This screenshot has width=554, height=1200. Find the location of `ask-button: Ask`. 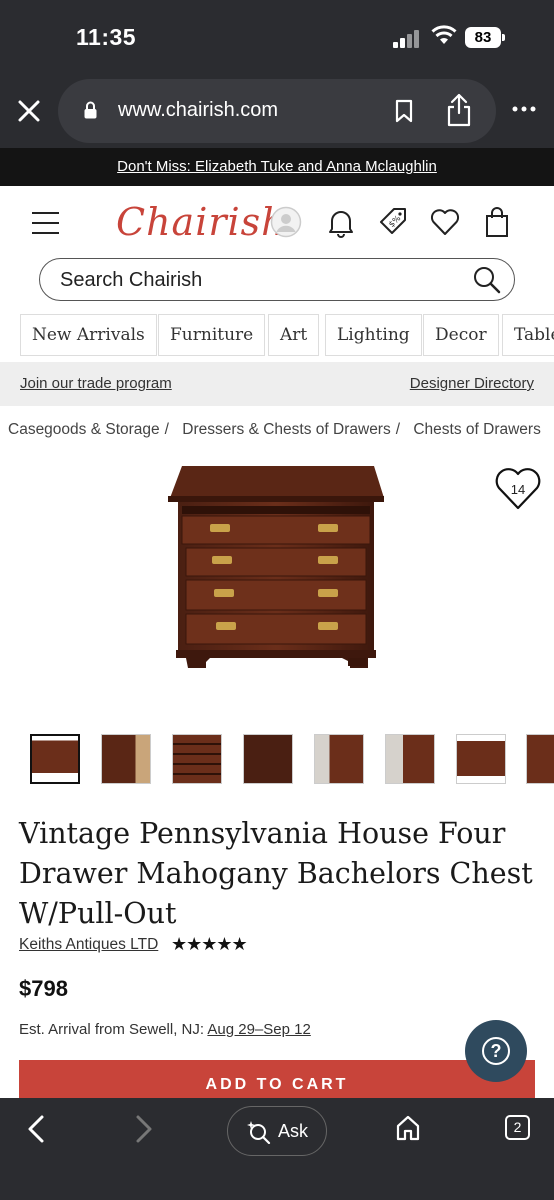

ask-button: Ask is located at coordinates (277, 1131).